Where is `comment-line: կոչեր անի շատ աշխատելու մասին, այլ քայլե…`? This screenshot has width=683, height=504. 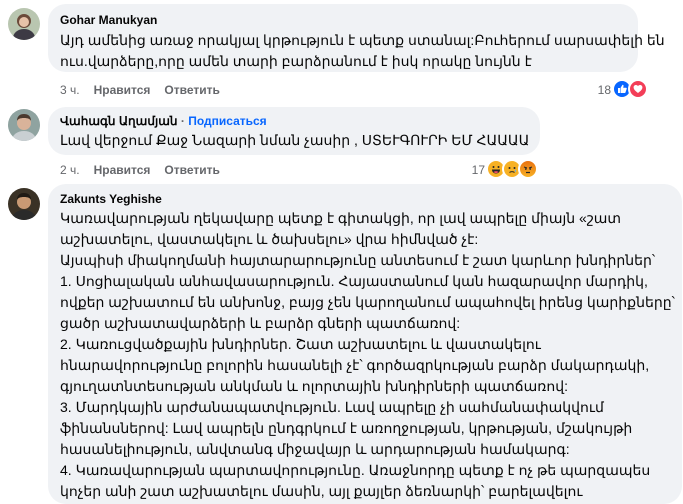
comment-line: կոչեր անի շատ աշխատելու մասին, այլ քայլե… is located at coordinates (321, 491).